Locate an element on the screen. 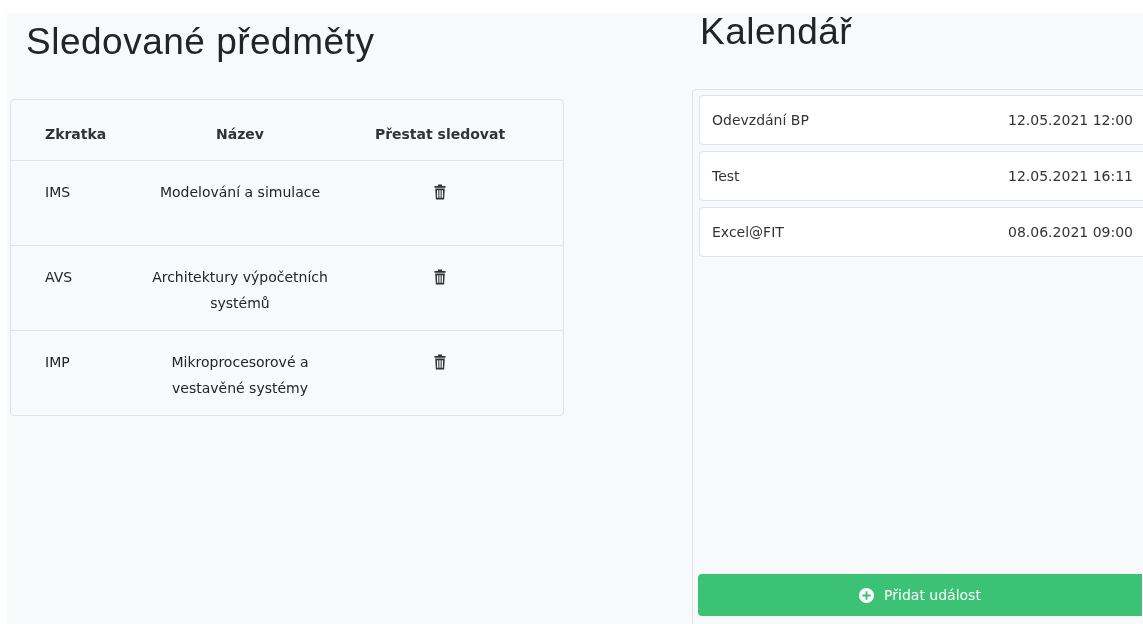 Image resolution: width=1143 pixels, height=624 pixels. event-date: 12.05.2021 16:11 is located at coordinates (1070, 176).